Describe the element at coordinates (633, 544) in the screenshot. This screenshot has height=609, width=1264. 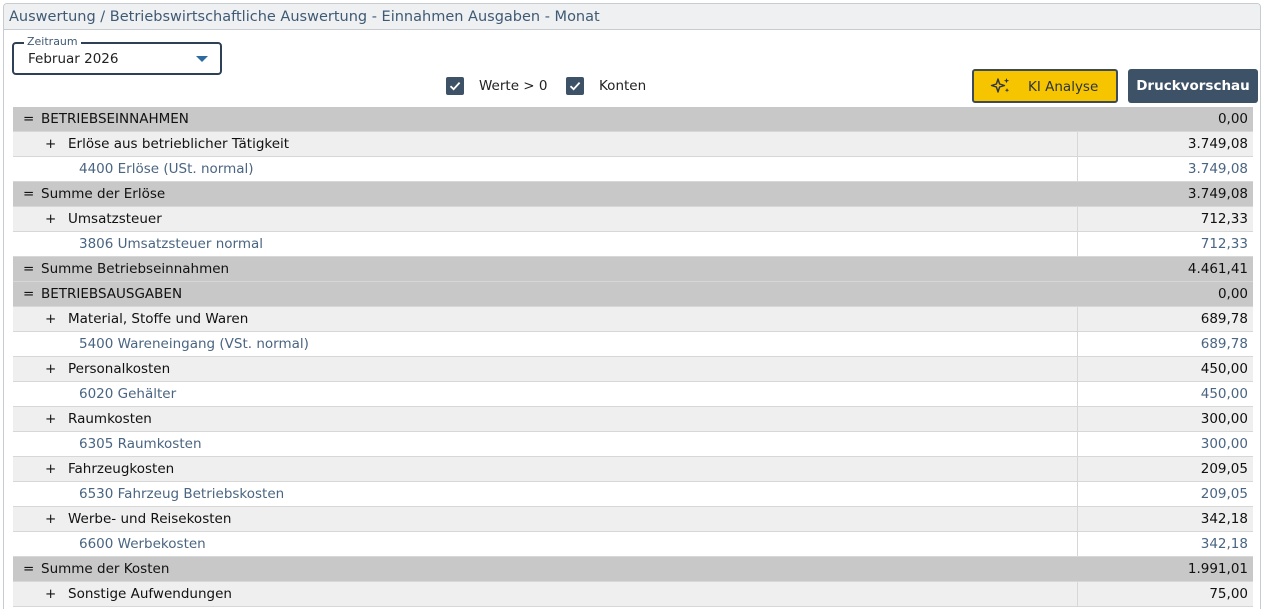
I see `account-row: 6600 Werbekosten 342,18` at that location.